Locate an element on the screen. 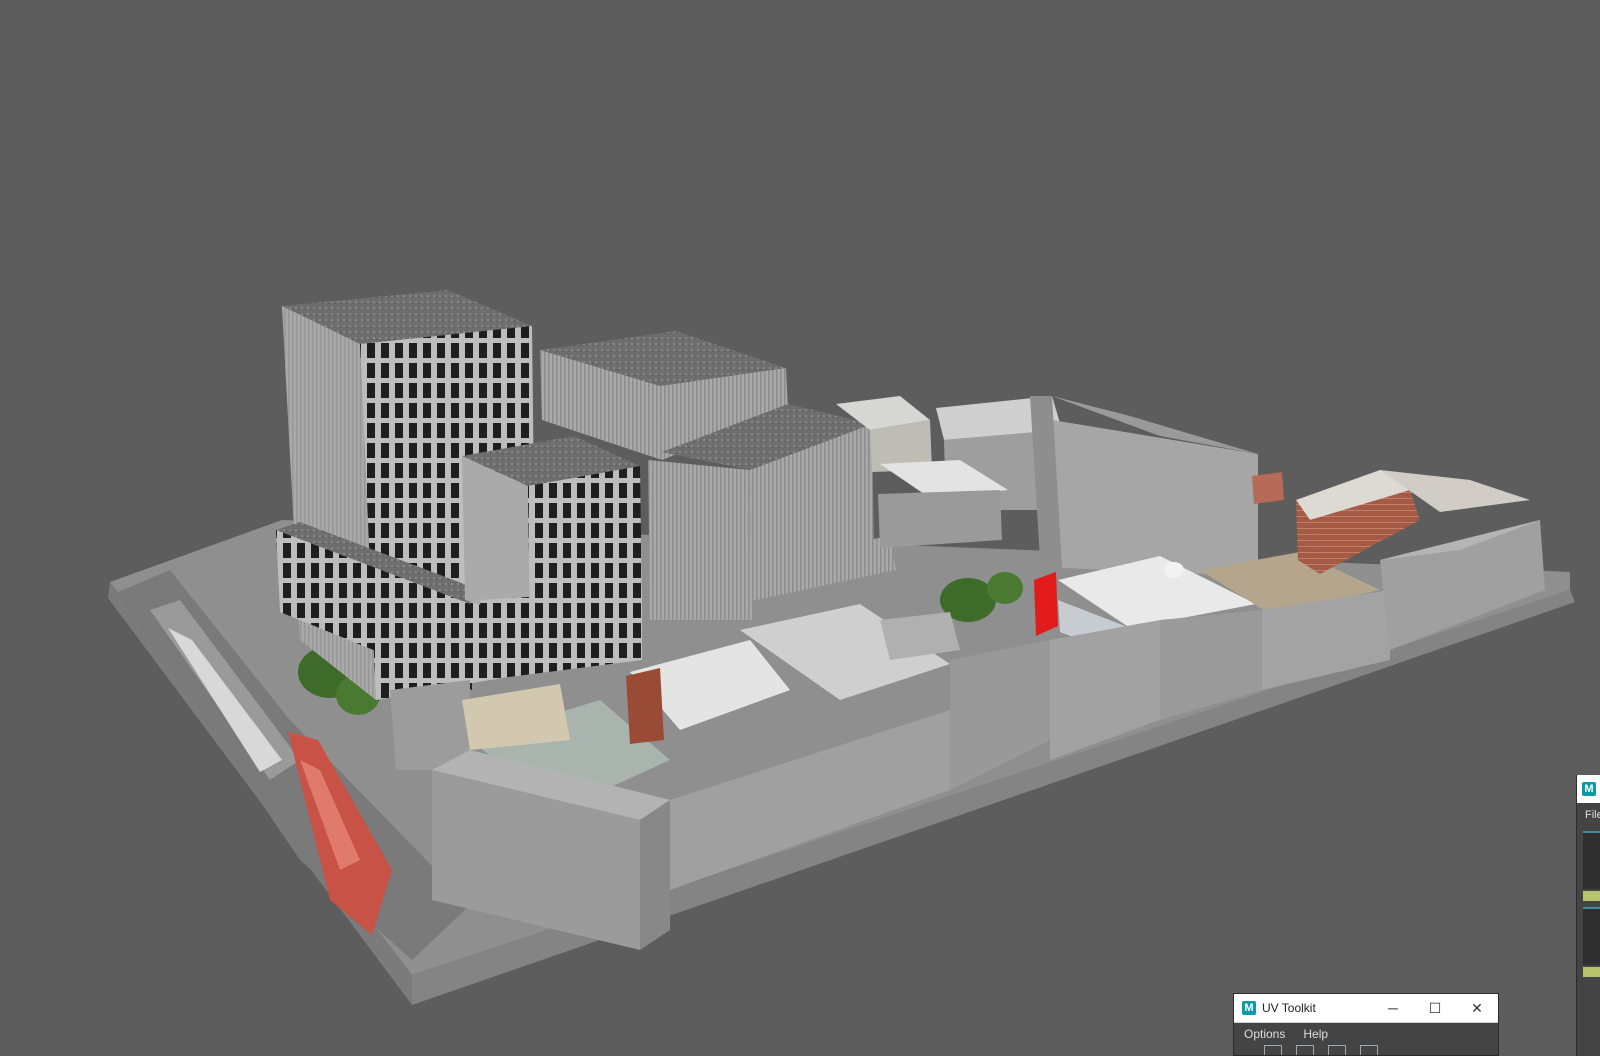 The width and height of the screenshot is (1600, 1056). selected-object is located at coordinates (1046, 604).